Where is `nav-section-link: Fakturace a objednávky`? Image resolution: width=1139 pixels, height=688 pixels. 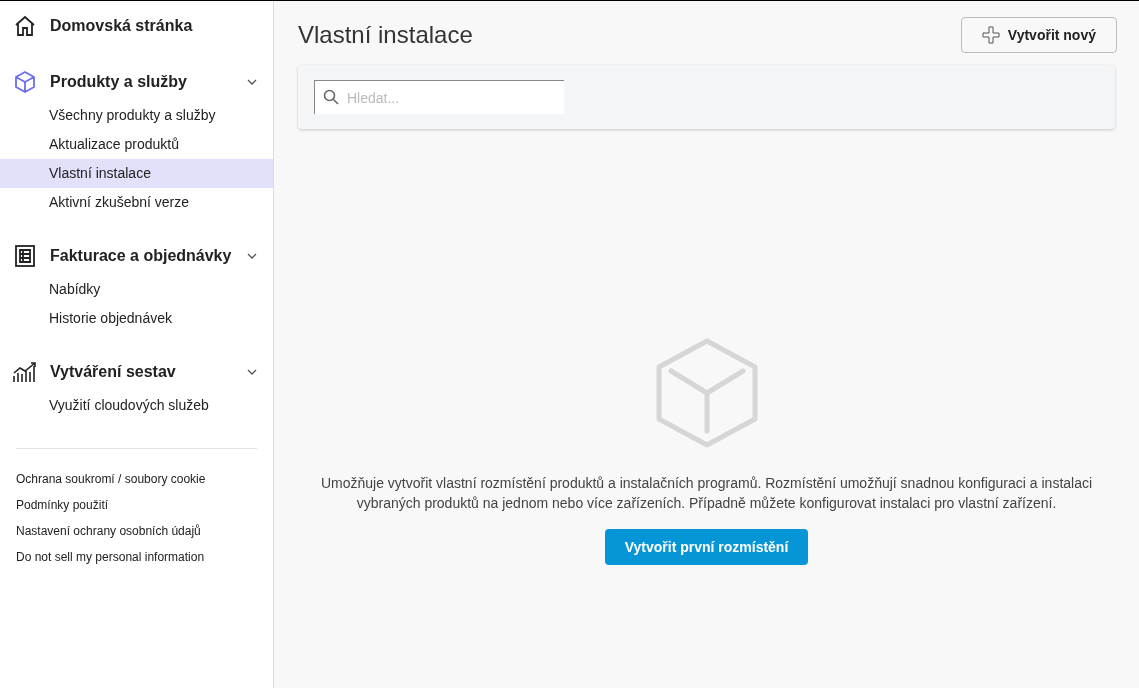 nav-section-link: Fakturace a objednávky is located at coordinates (142, 256).